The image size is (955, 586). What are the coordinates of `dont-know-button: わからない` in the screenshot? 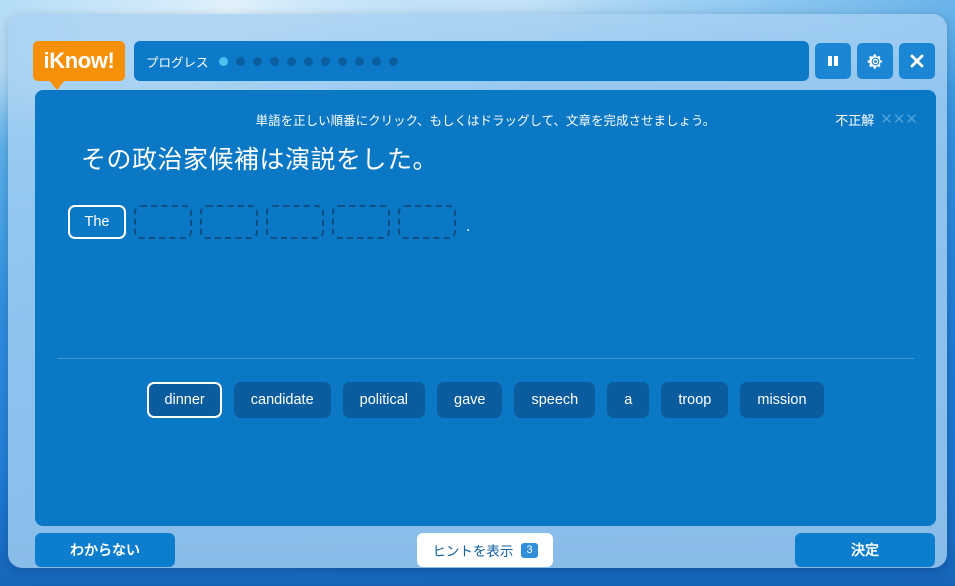 It's located at (105, 550).